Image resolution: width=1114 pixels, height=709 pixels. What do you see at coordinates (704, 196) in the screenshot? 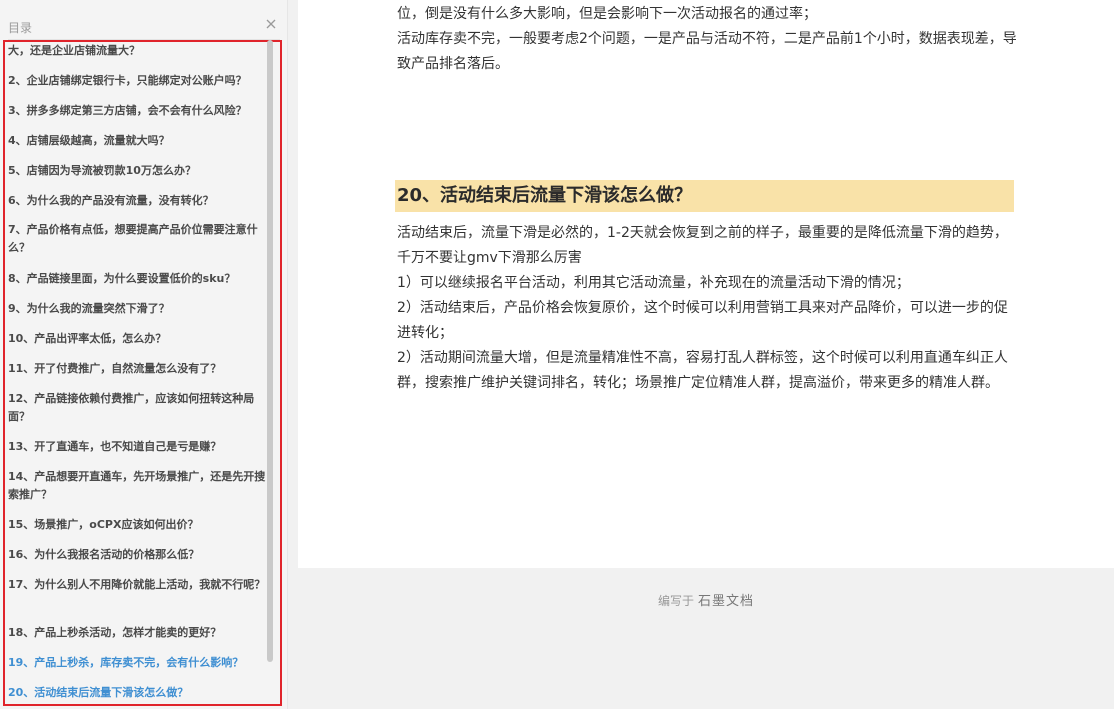
I see `section-heading: 20、活动结束后流量下滑该怎么做？` at bounding box center [704, 196].